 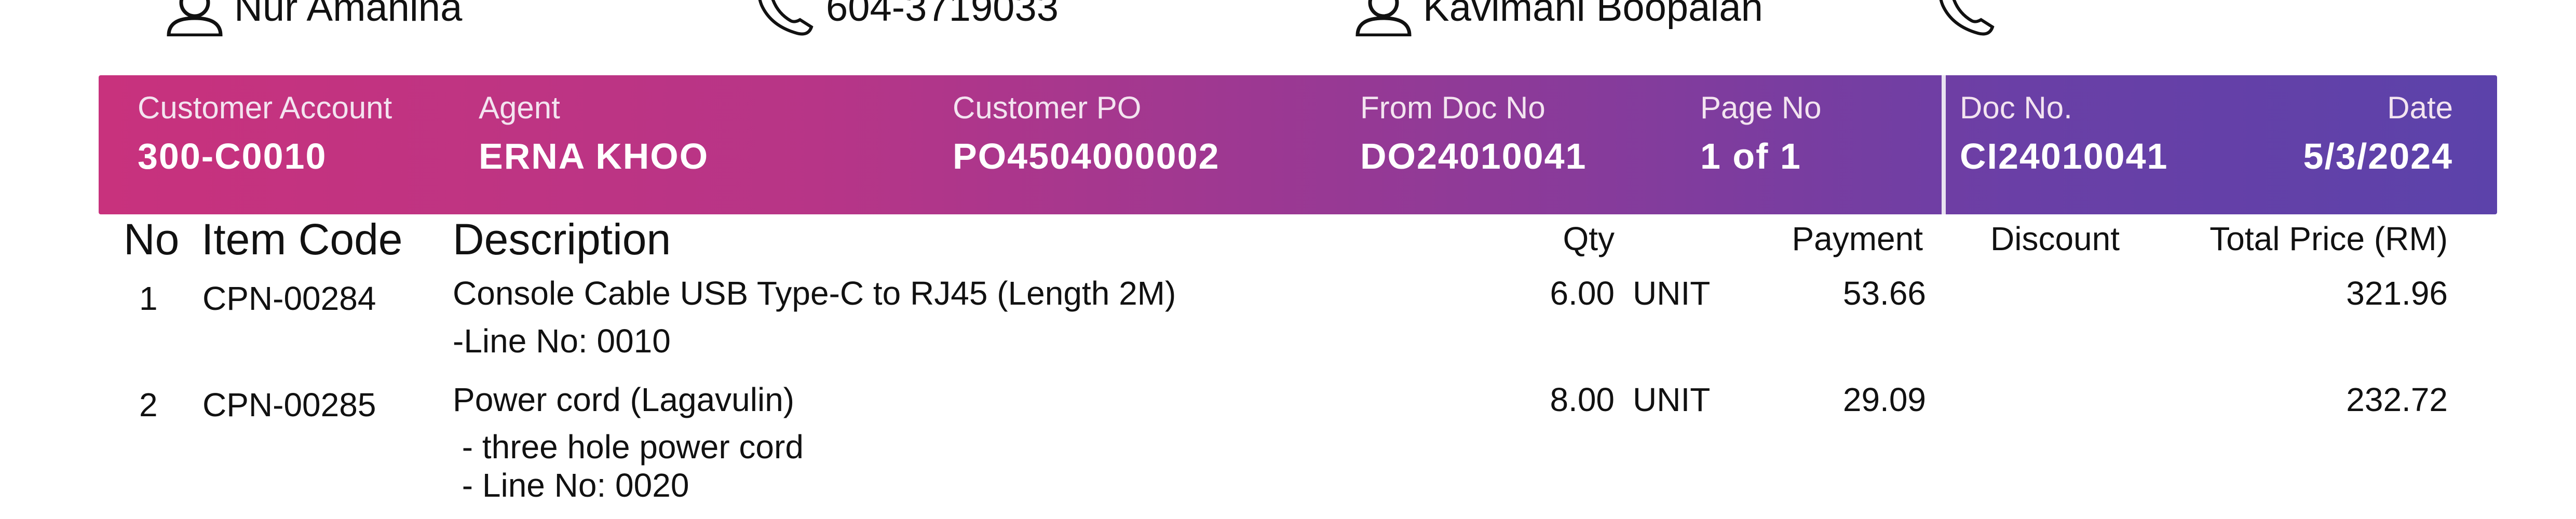 What do you see at coordinates (265, 107) in the screenshot?
I see `customer-account-label: Customer Account` at bounding box center [265, 107].